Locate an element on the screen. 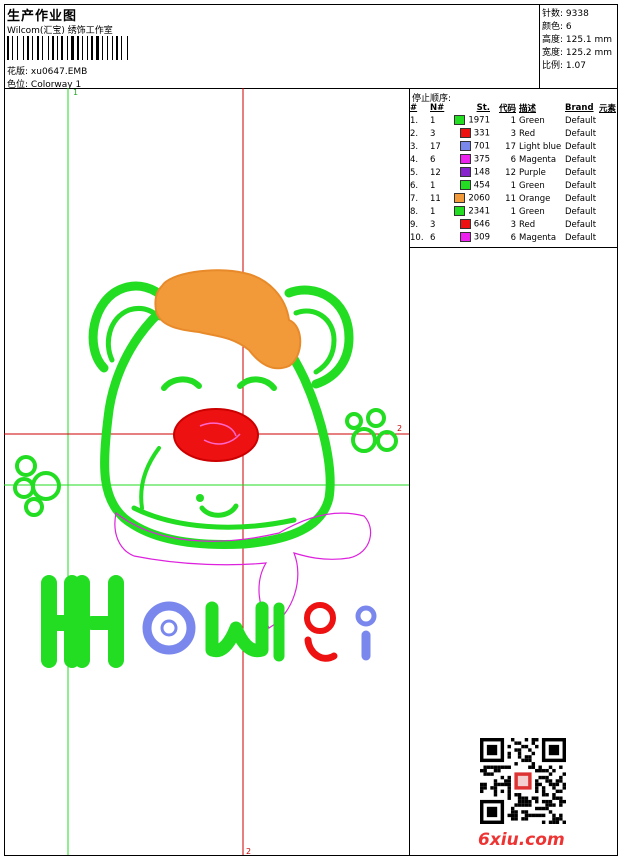  color-id: 3 is located at coordinates (505, 133).